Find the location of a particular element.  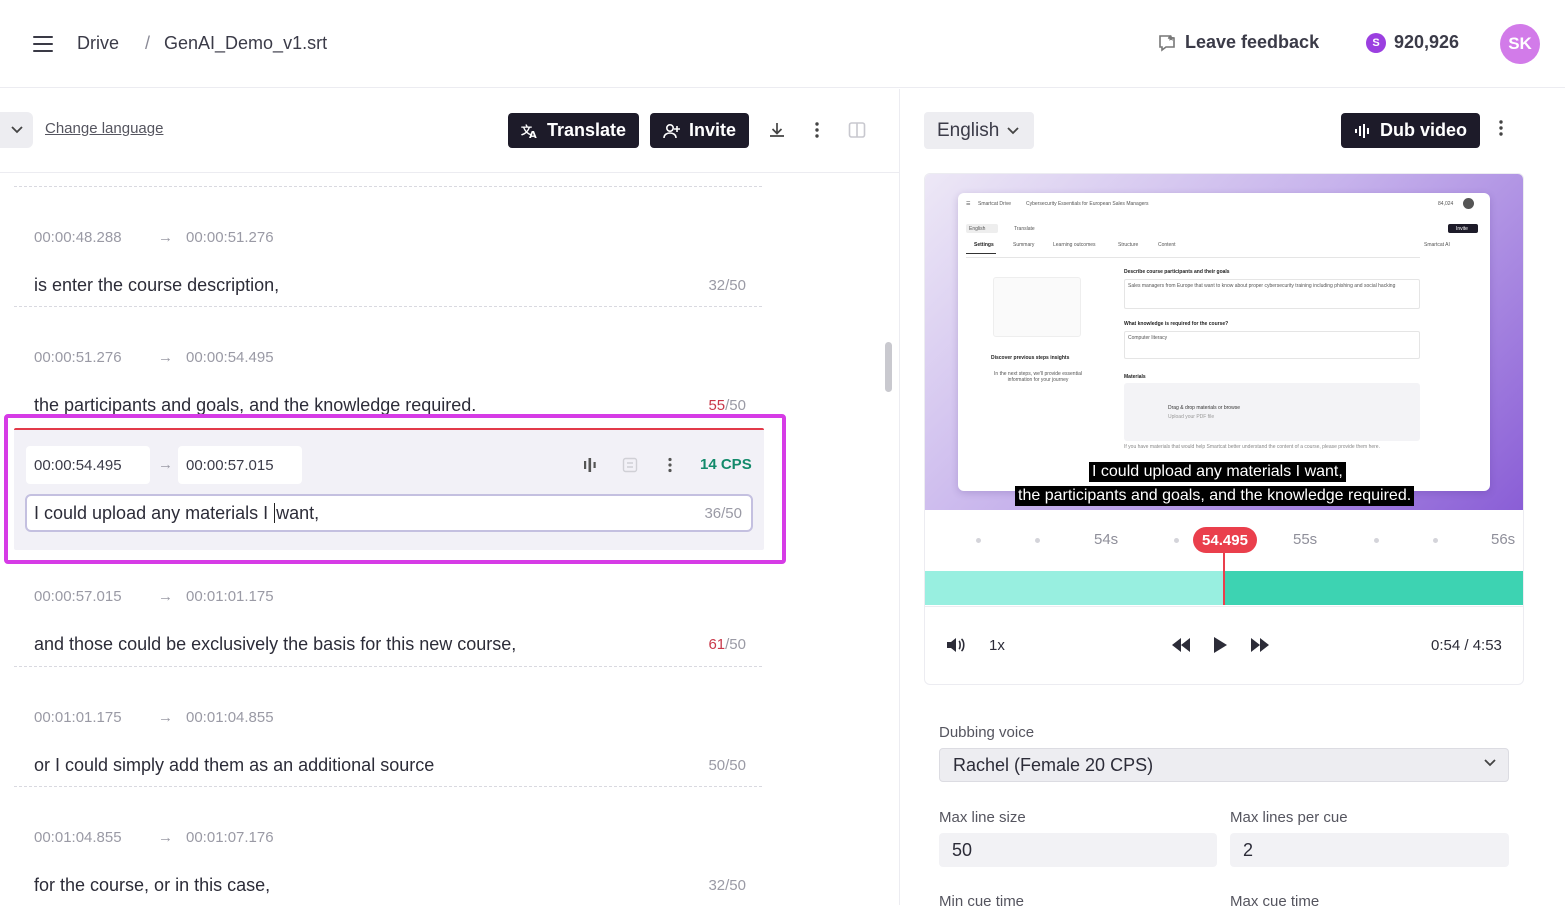

play-icon is located at coordinates (1220, 647).